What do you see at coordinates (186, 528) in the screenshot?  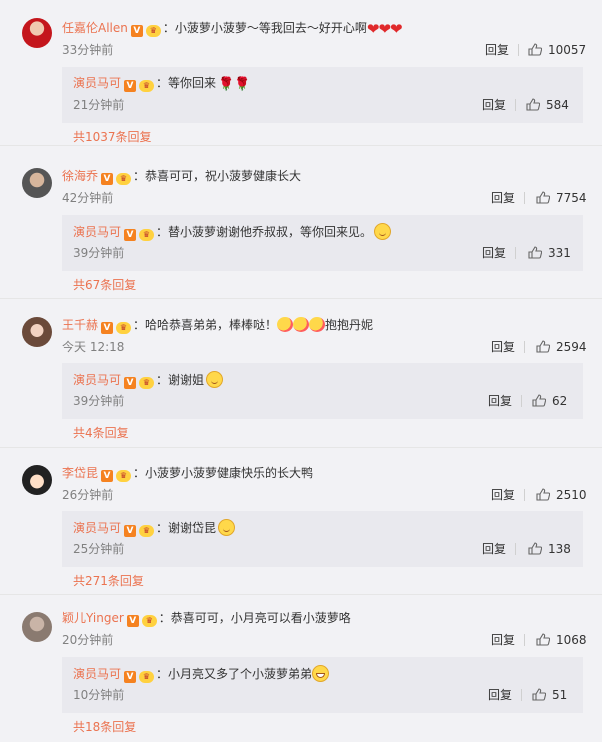 I see `reply-text: ：谢谢岱昆` at bounding box center [186, 528].